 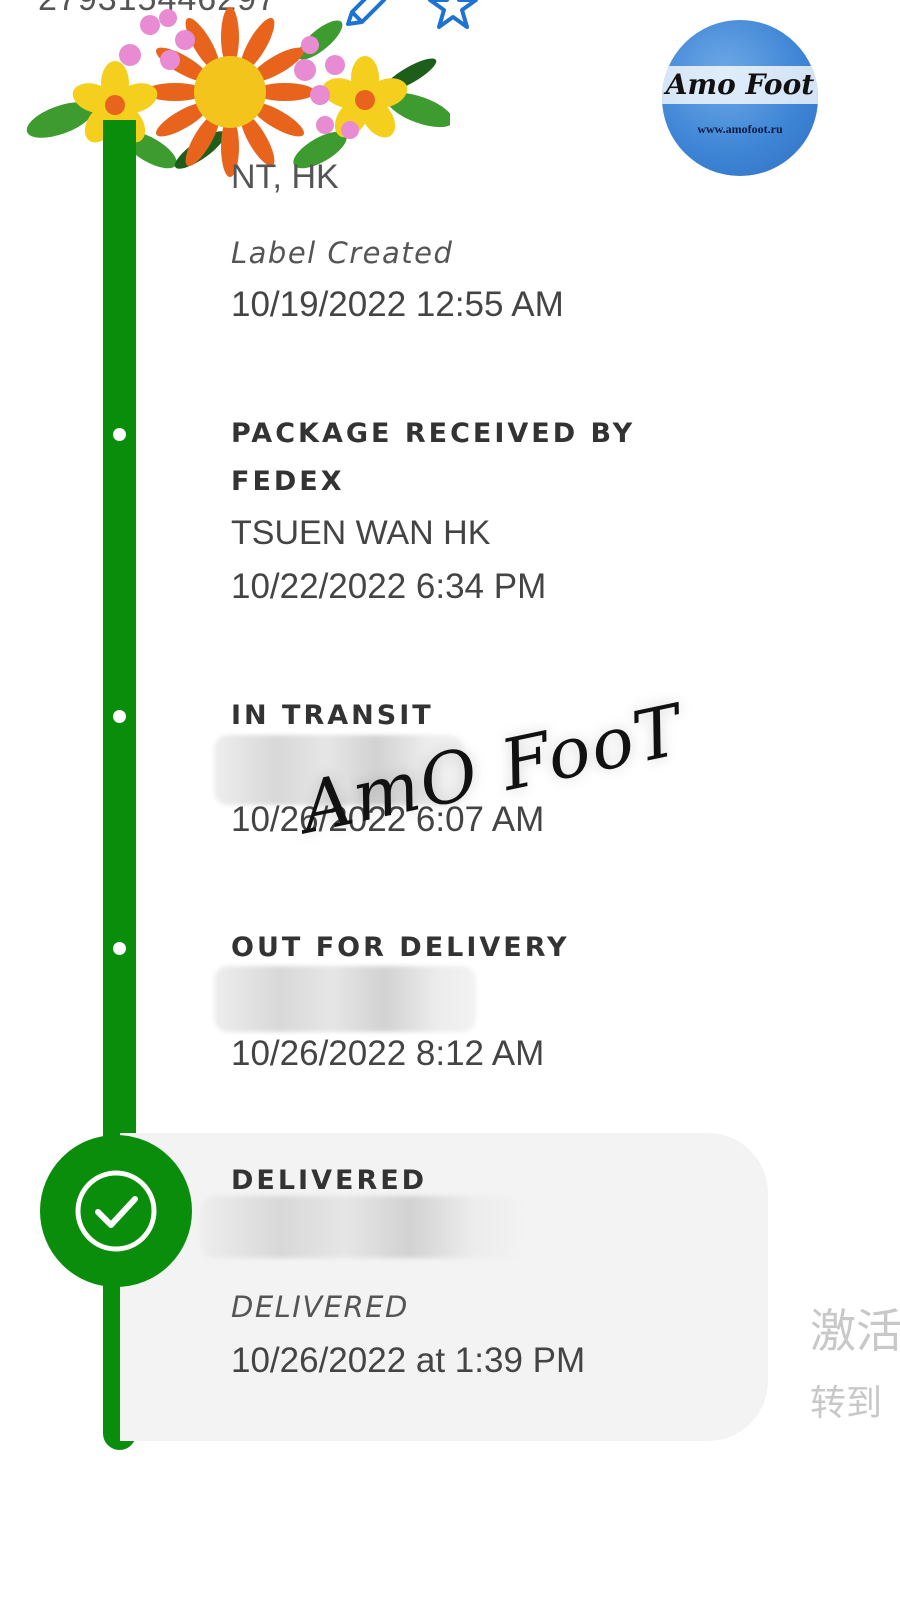 What do you see at coordinates (361, 533) in the screenshot?
I see `event-location: TSUEN WAN HK` at bounding box center [361, 533].